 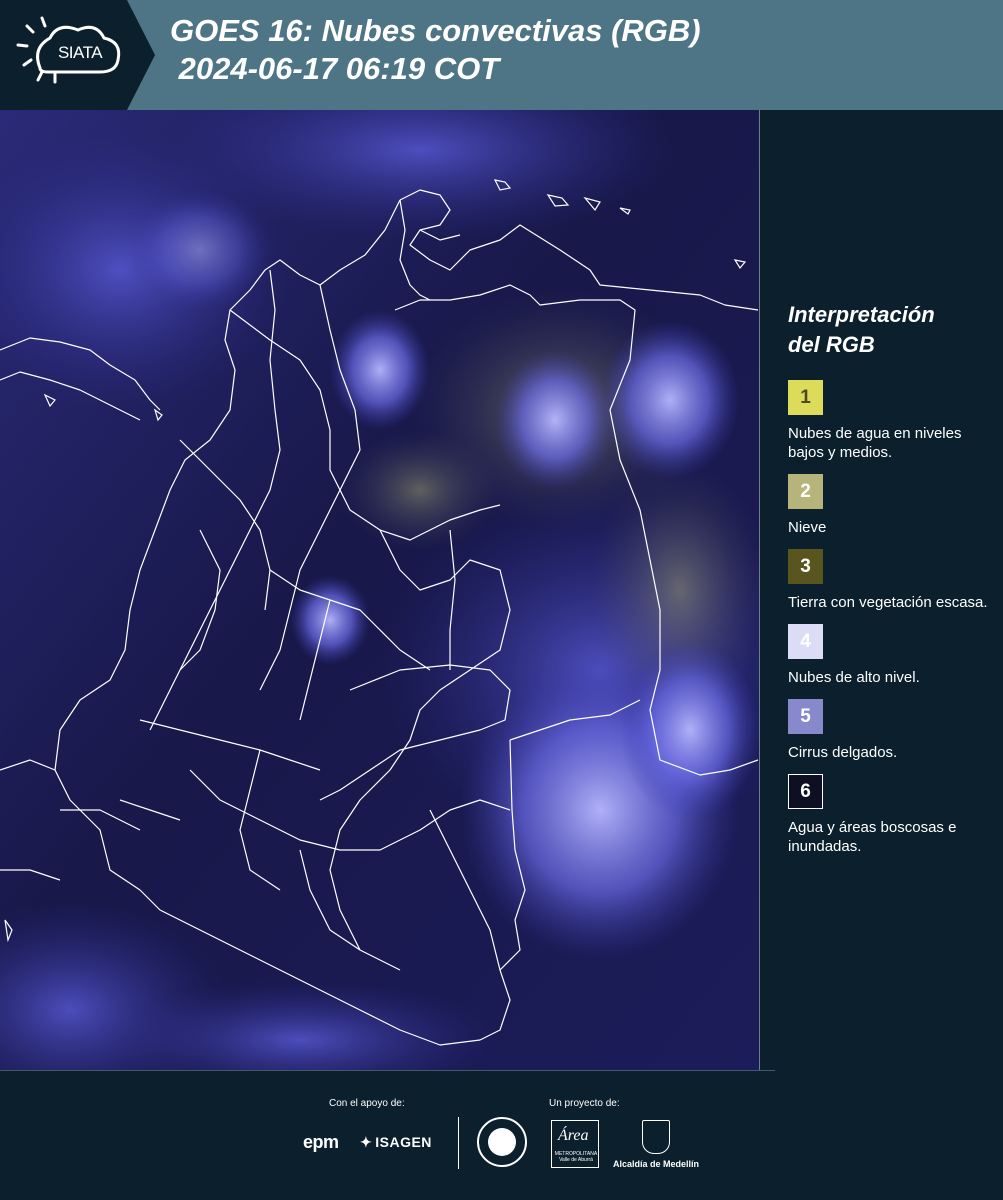 What do you see at coordinates (805, 491) in the screenshot?
I see `legend-swatch: 2` at bounding box center [805, 491].